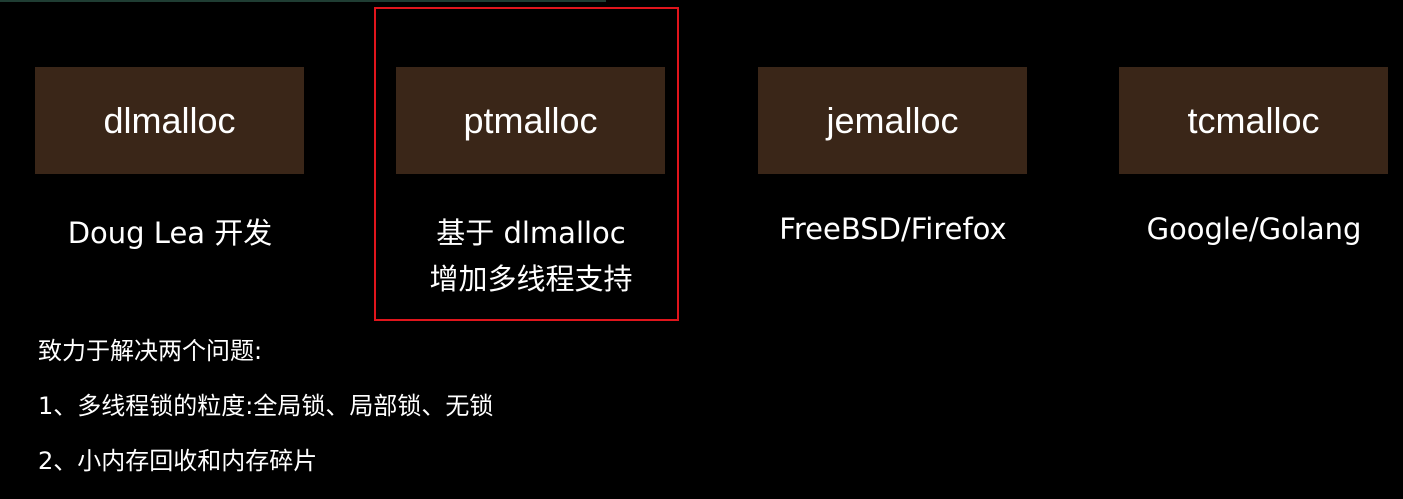 The width and height of the screenshot is (1403, 499). I want to click on notes-item: 2、小内存回收和内存碎片, so click(178, 461).